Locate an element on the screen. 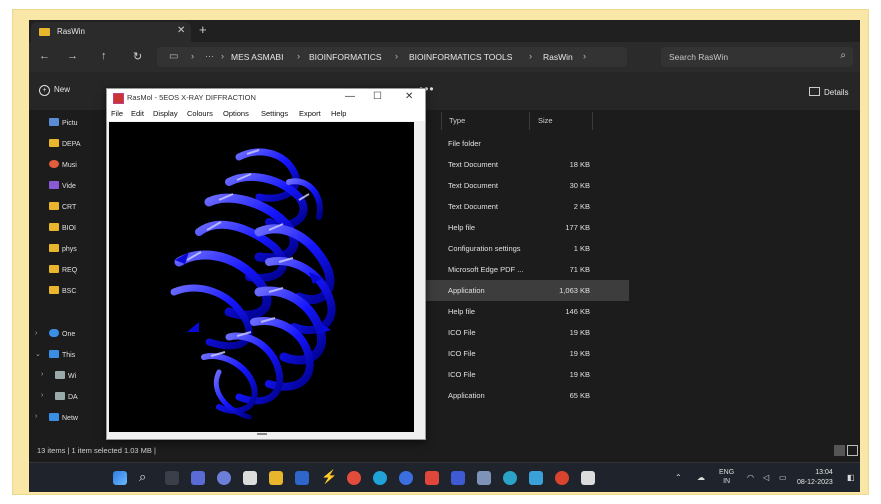 This screenshot has height=504, width=881. file-size-cell: 19 KB is located at coordinates (579, 353).